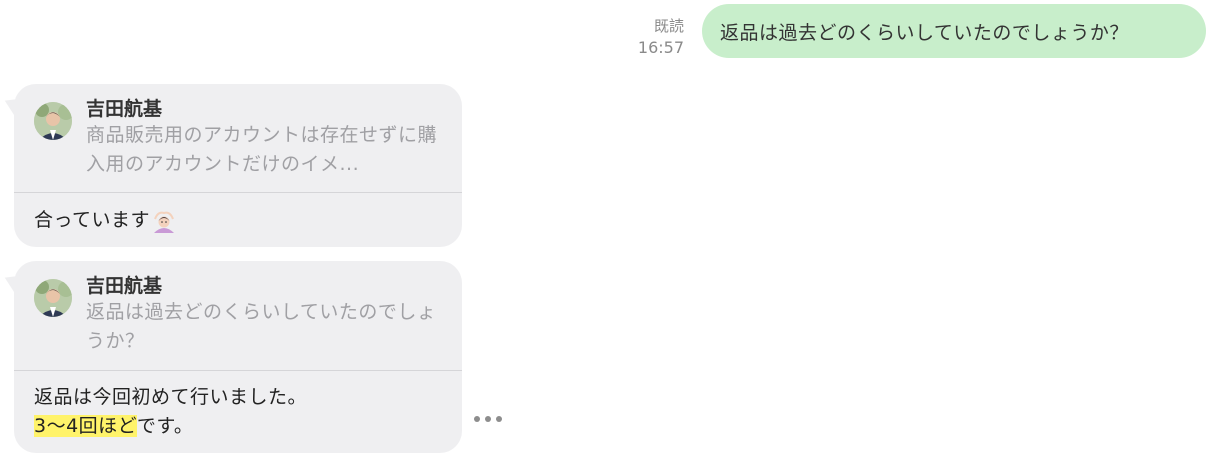 This screenshot has width=1218, height=468. Describe the element at coordinates (241, 220) in the screenshot. I see `reply-text: 合っています` at that location.